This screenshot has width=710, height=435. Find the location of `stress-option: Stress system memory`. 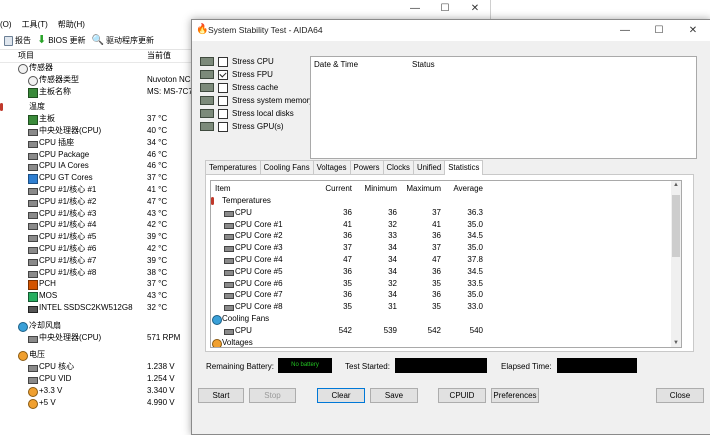

stress-option: Stress system memory is located at coordinates (256, 100).